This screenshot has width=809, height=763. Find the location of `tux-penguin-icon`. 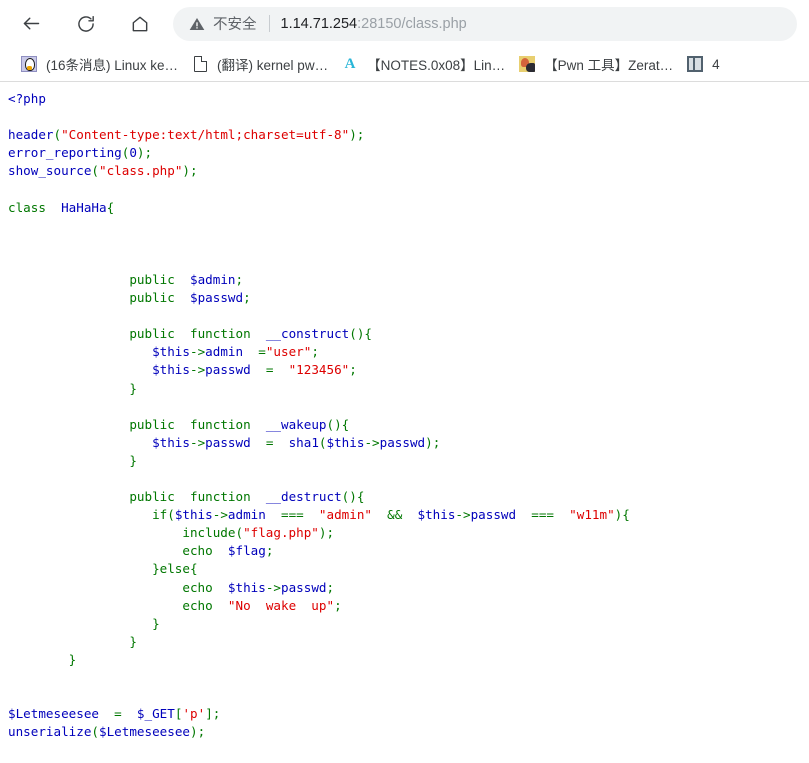

tux-penguin-icon is located at coordinates (29, 64).